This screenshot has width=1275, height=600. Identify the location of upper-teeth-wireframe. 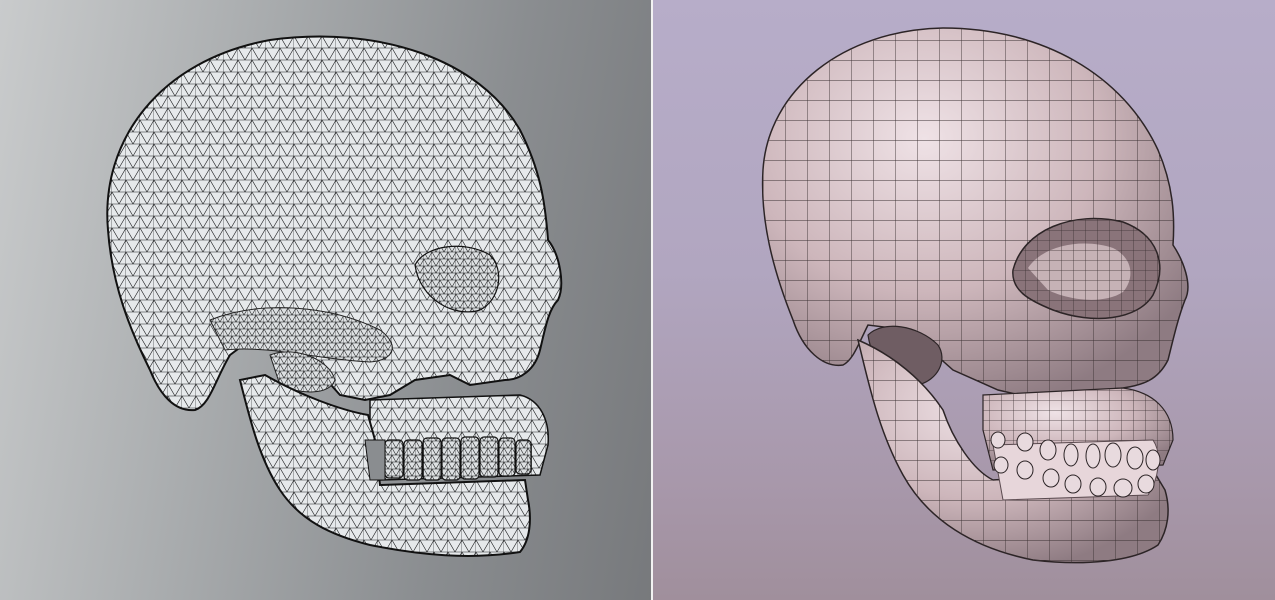
(458, 458).